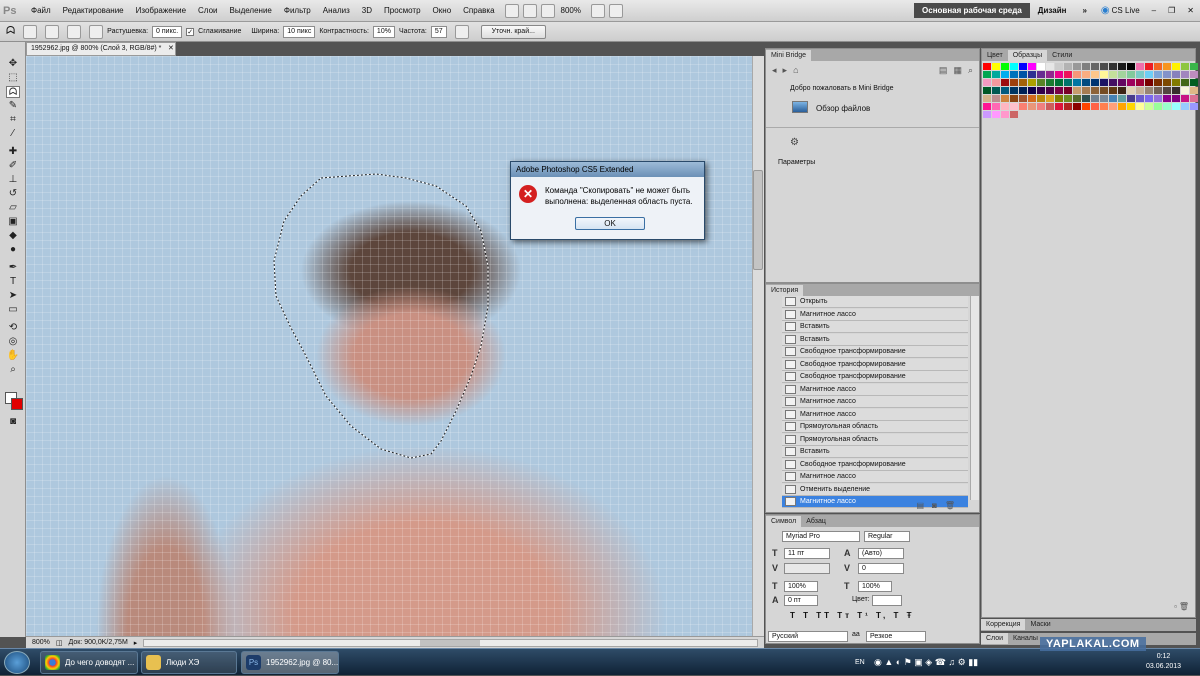  What do you see at coordinates (896, 636) in the screenshot?
I see `antialias-select: Резкое` at bounding box center [896, 636].